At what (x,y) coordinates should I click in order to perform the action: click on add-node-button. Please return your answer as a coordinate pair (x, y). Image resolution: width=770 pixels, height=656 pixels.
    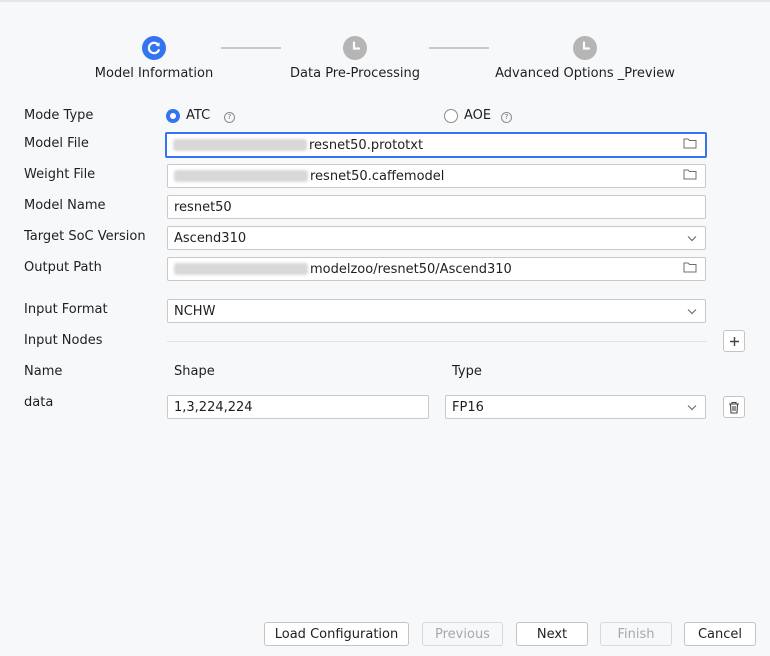
    Looking at the image, I should click on (734, 341).